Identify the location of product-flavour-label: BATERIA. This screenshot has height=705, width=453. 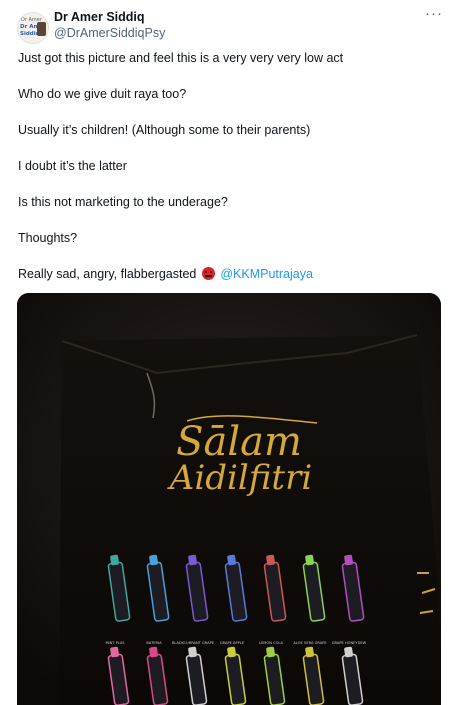
(154, 643).